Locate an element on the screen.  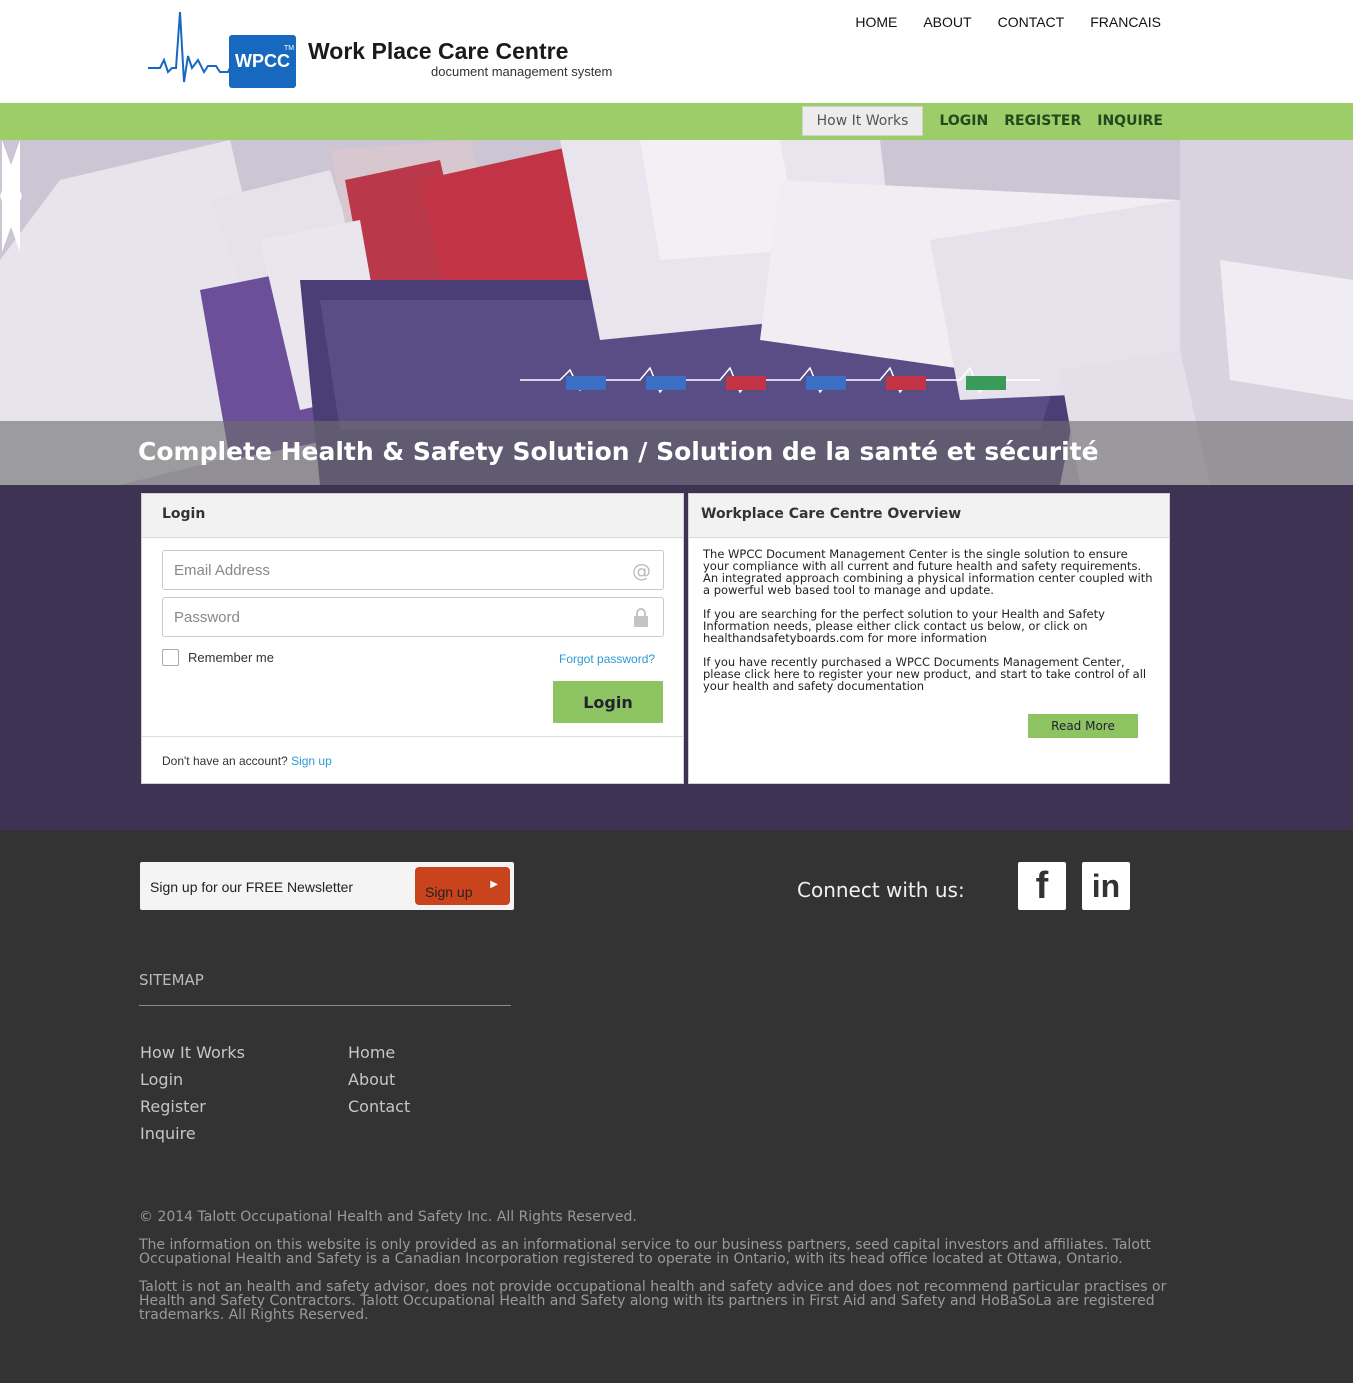
sub-nav: How It Works LOGIN REGISTER INQUIRE is located at coordinates (982, 121).